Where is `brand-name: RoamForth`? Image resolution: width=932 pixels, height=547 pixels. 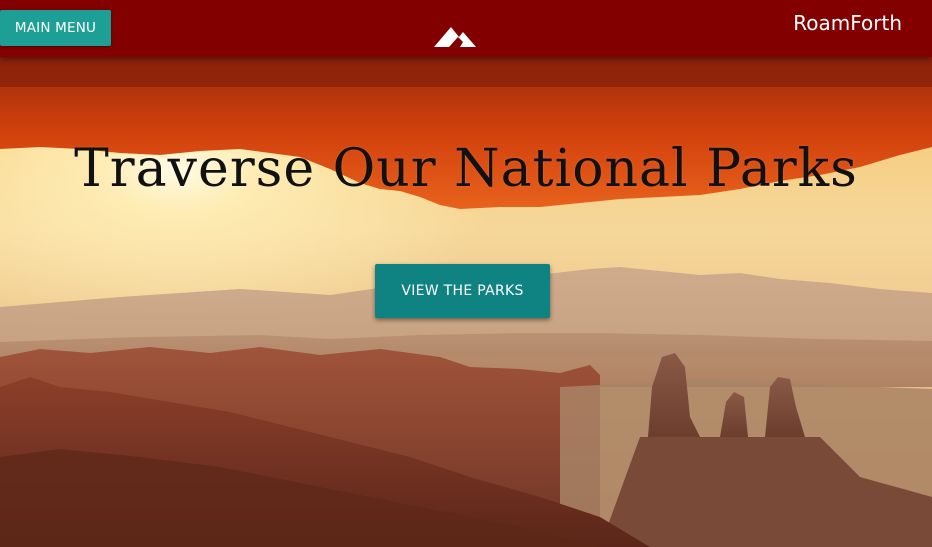
brand-name: RoamForth is located at coordinates (847, 23).